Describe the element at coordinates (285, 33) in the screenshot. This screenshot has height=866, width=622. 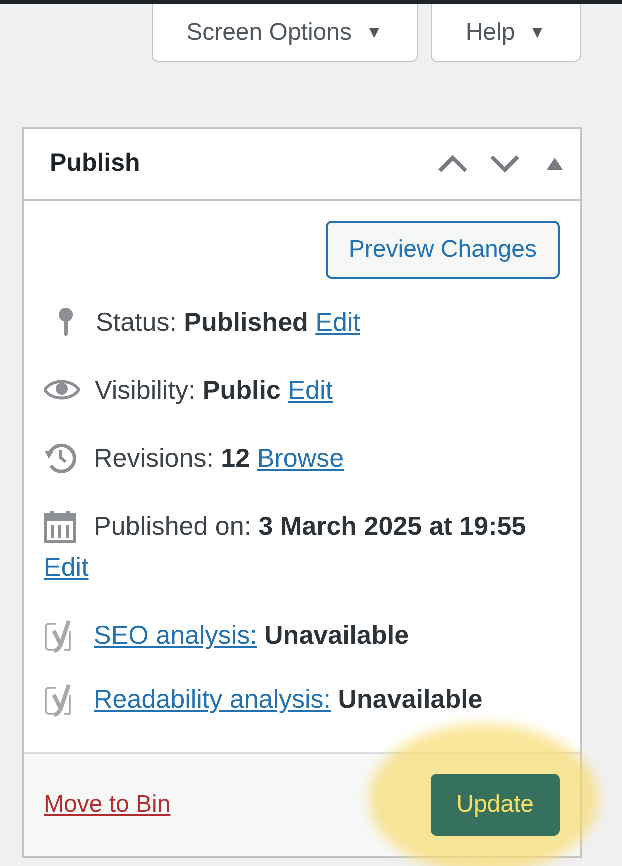
I see `screen-meta-toggle: Screen Options ▼` at that location.